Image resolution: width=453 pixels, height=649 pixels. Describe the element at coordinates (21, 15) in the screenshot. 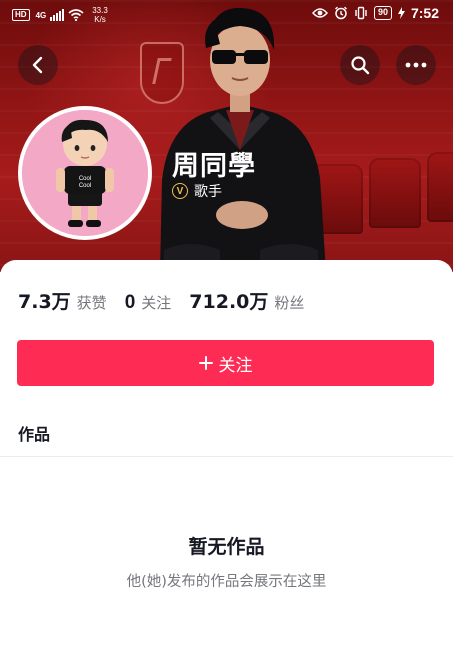

I see `hd-voice-icon: HD` at that location.